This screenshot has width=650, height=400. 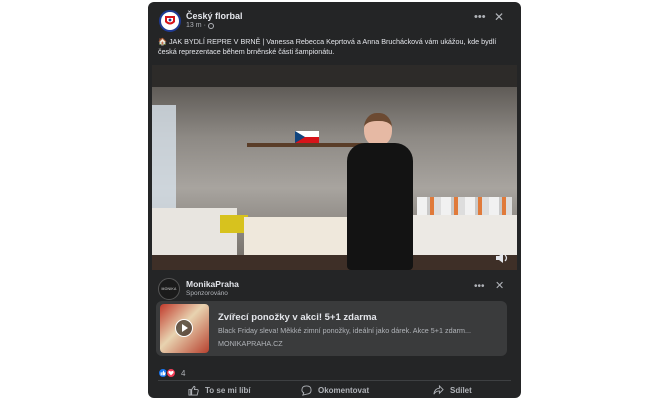 I want to click on video-floor, so click(x=334, y=262).